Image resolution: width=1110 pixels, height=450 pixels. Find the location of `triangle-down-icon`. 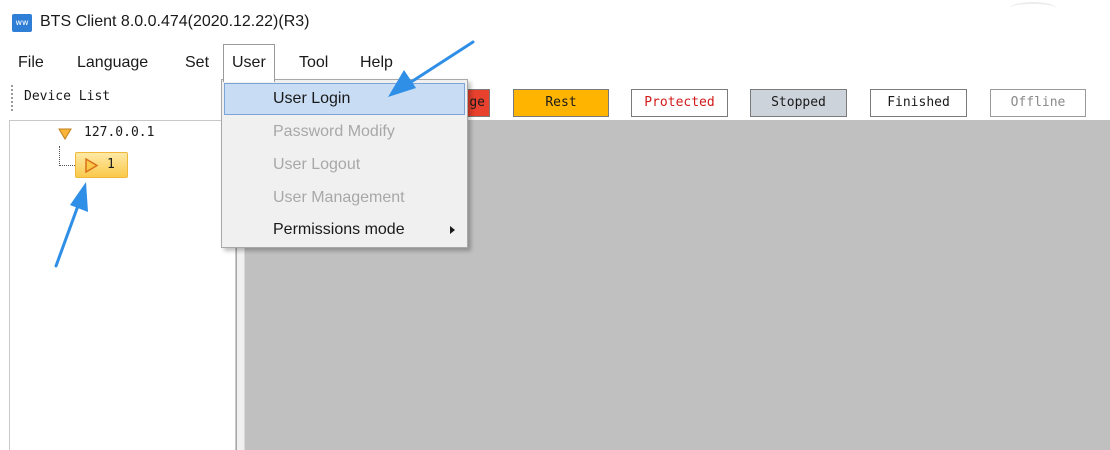

triangle-down-icon is located at coordinates (65, 134).